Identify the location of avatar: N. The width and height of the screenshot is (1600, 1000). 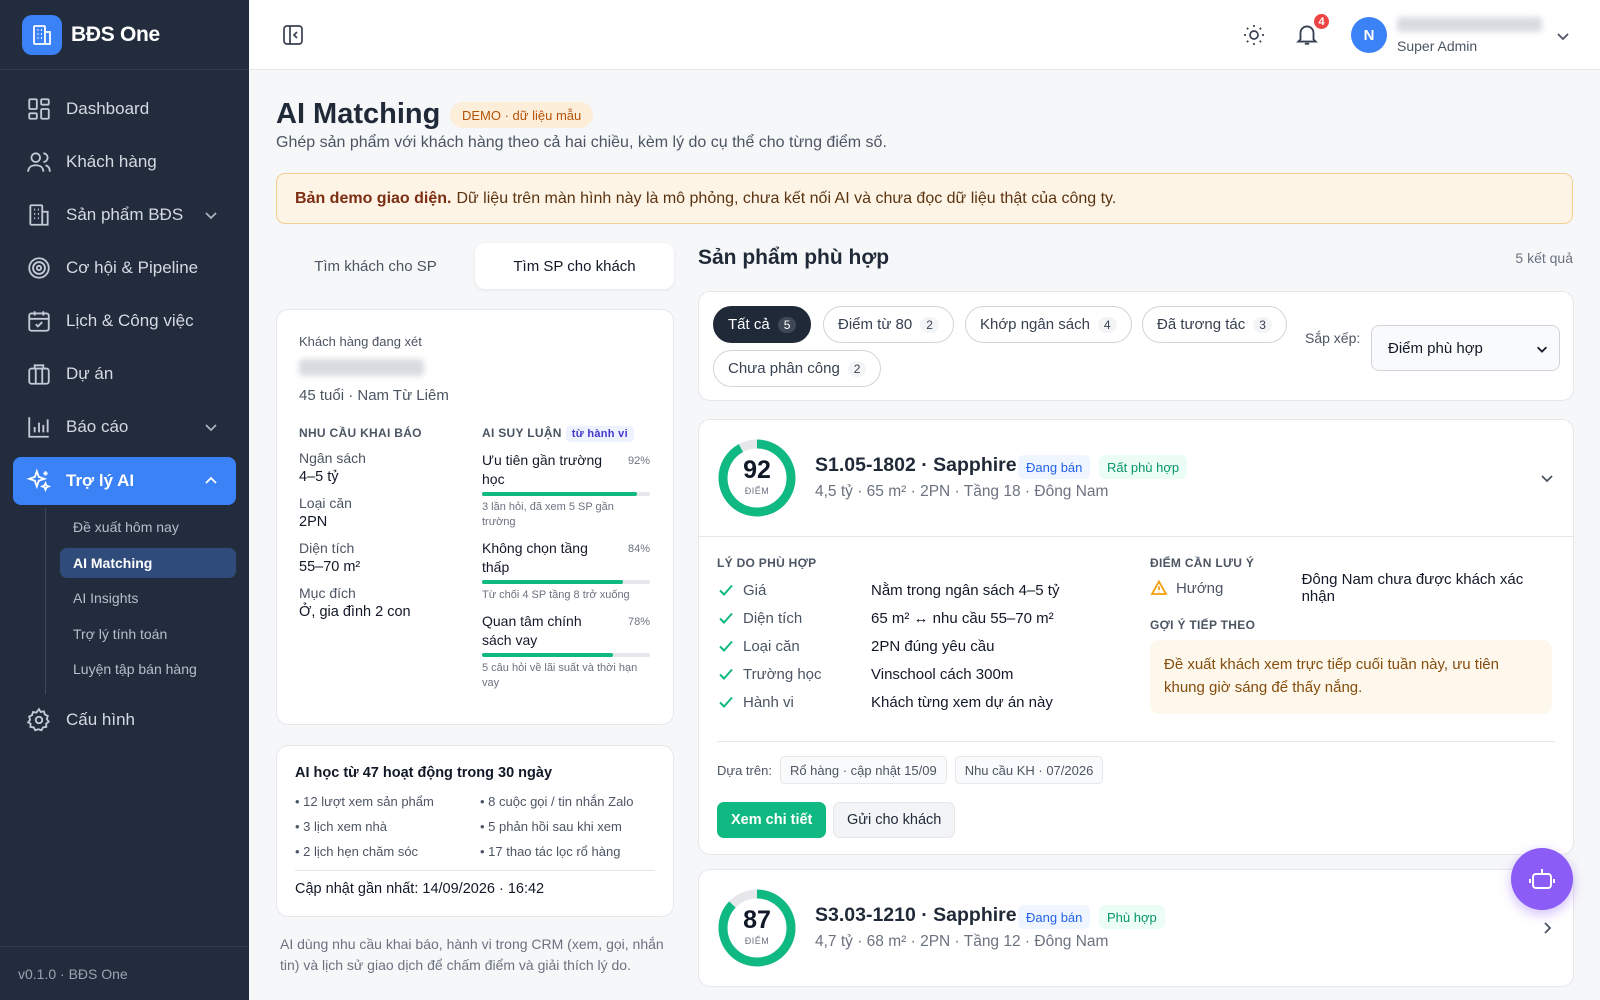
(1369, 35).